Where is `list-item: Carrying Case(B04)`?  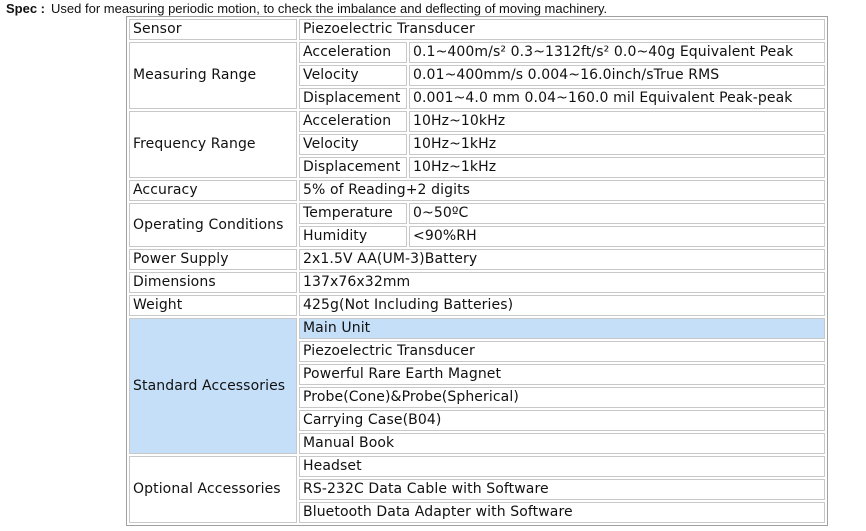 list-item: Carrying Case(B04) is located at coordinates (562, 420).